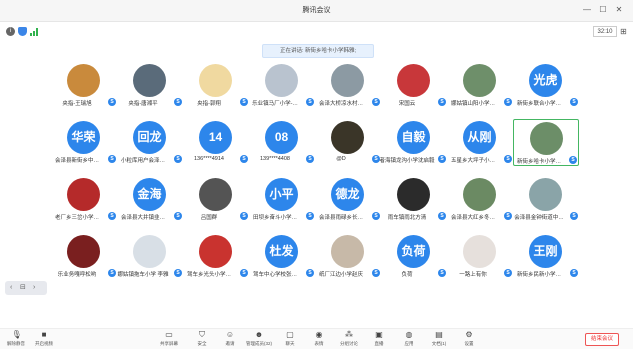 This screenshot has height=349, width=633. What do you see at coordinates (439, 334) in the screenshot?
I see `toolbar-icon: ▤` at bounding box center [439, 334].